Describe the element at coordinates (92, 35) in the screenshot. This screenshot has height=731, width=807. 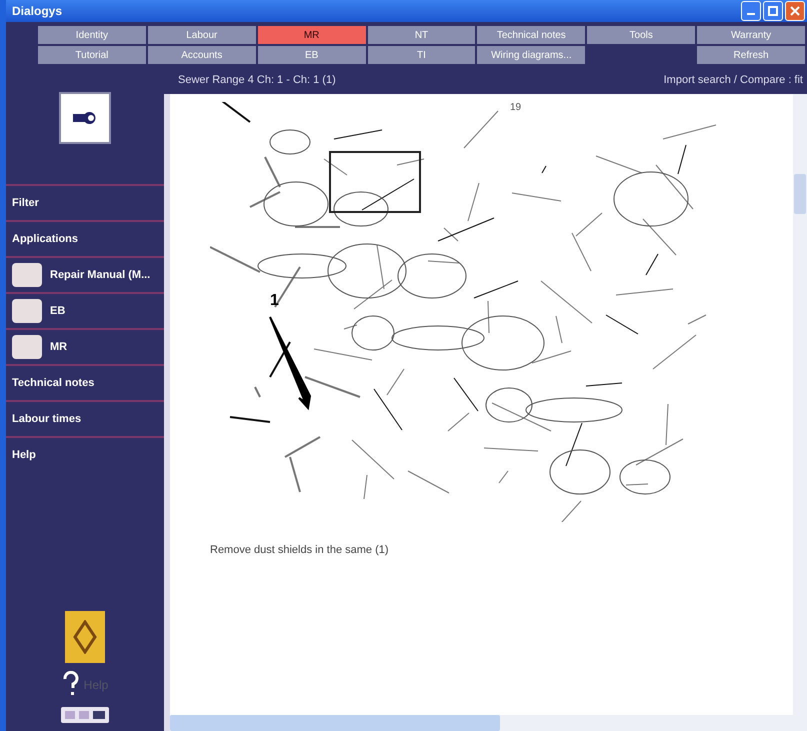
I see `tab: Identity` at that location.